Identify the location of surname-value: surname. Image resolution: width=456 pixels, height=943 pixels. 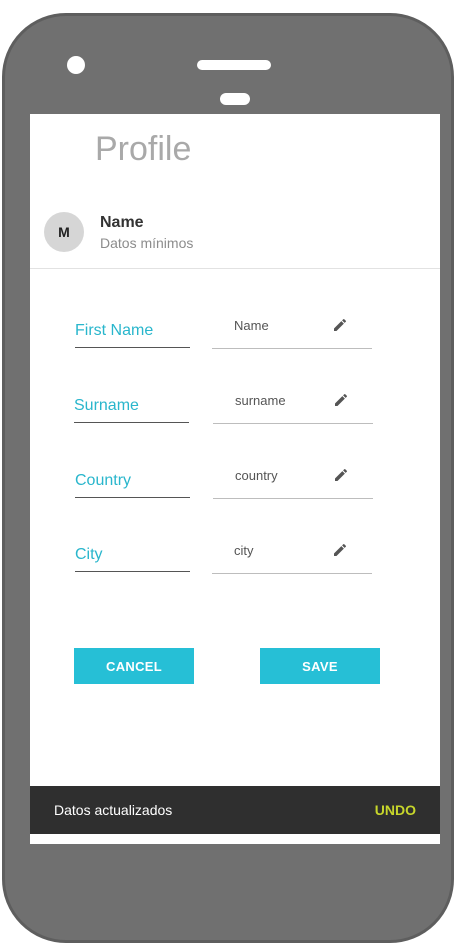
(260, 400).